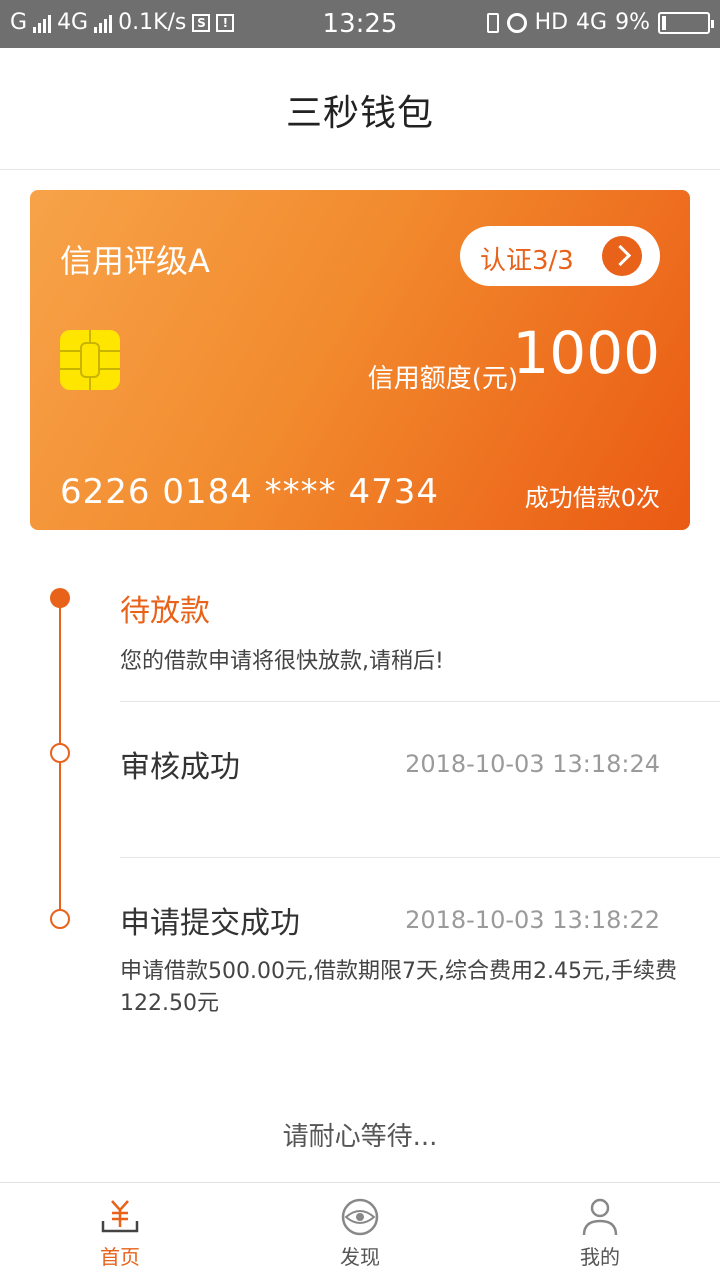  I want to click on alarm-icon, so click(516, 22).